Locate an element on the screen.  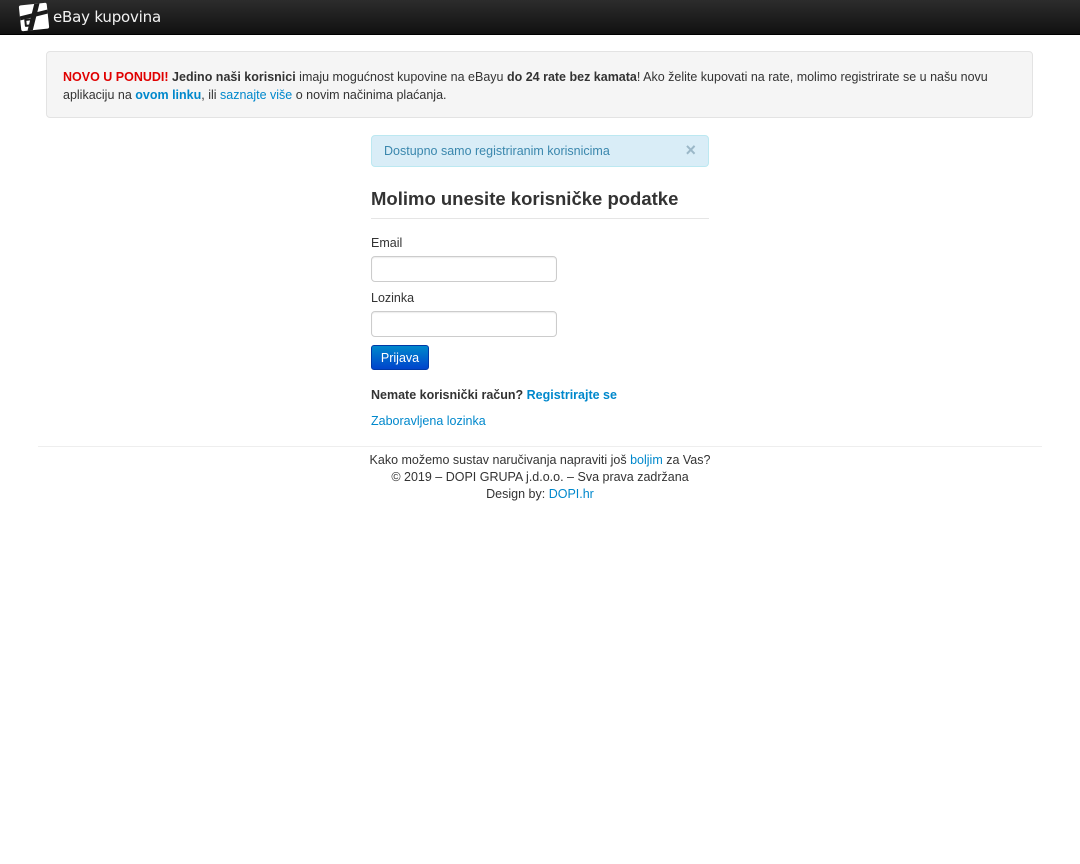
forgot-password-link: Zaboravljena lozinka is located at coordinates (428, 421).